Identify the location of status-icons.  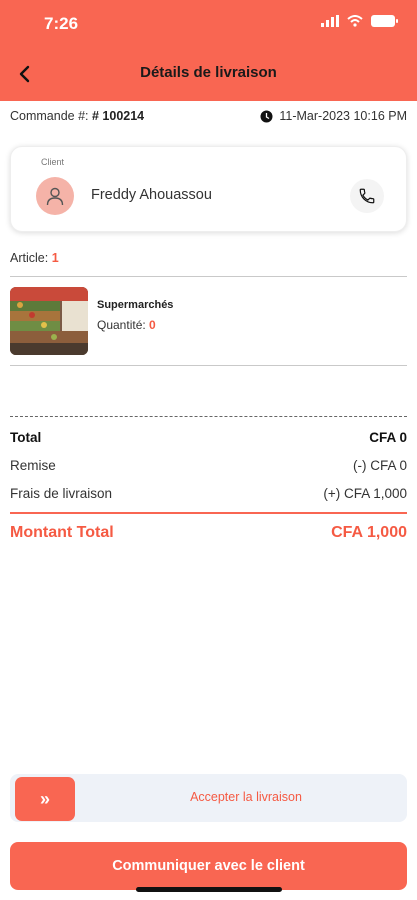
(359, 21).